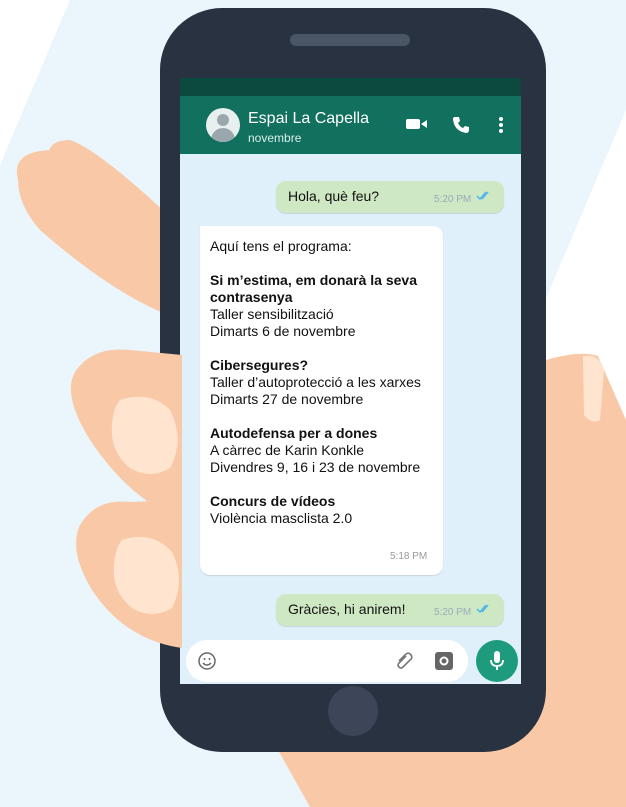 Image resolution: width=626 pixels, height=807 pixels. Describe the element at coordinates (283, 331) in the screenshot. I see `event-date: Dimarts 6 de novembre` at that location.